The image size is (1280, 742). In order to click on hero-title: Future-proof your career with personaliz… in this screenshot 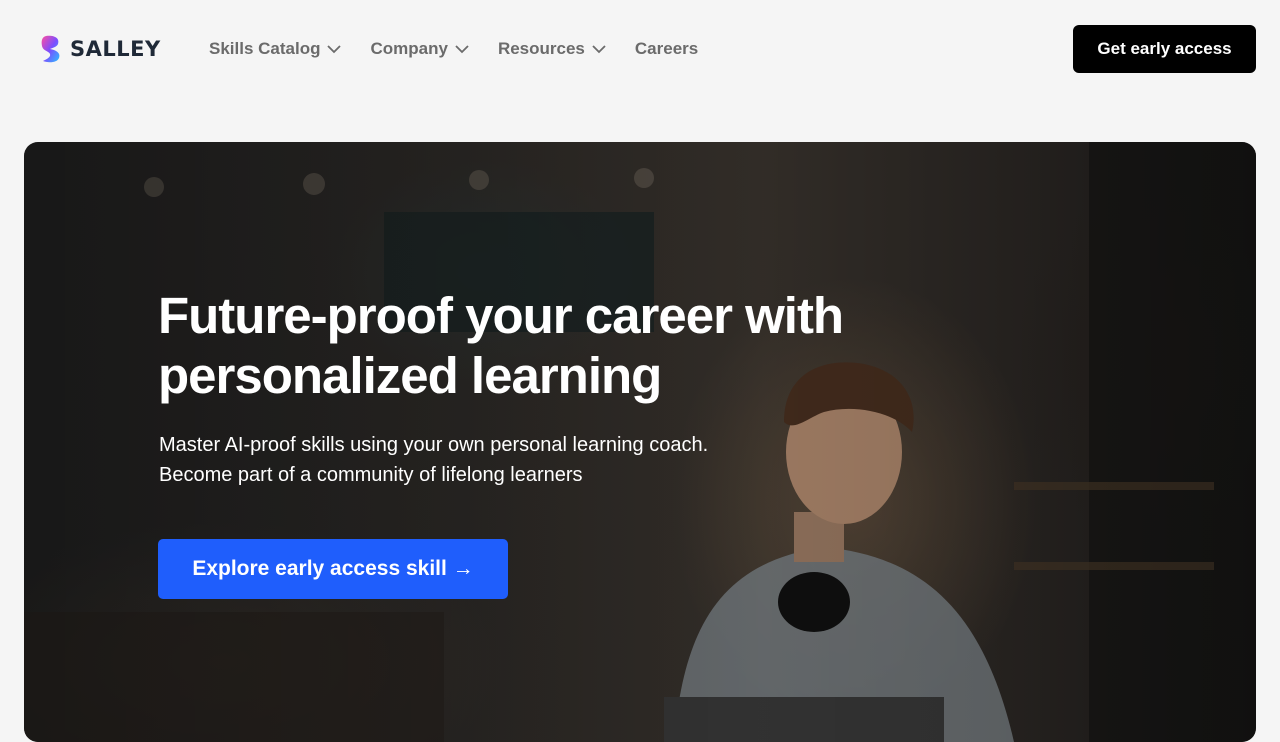, I will do `click(501, 345)`.